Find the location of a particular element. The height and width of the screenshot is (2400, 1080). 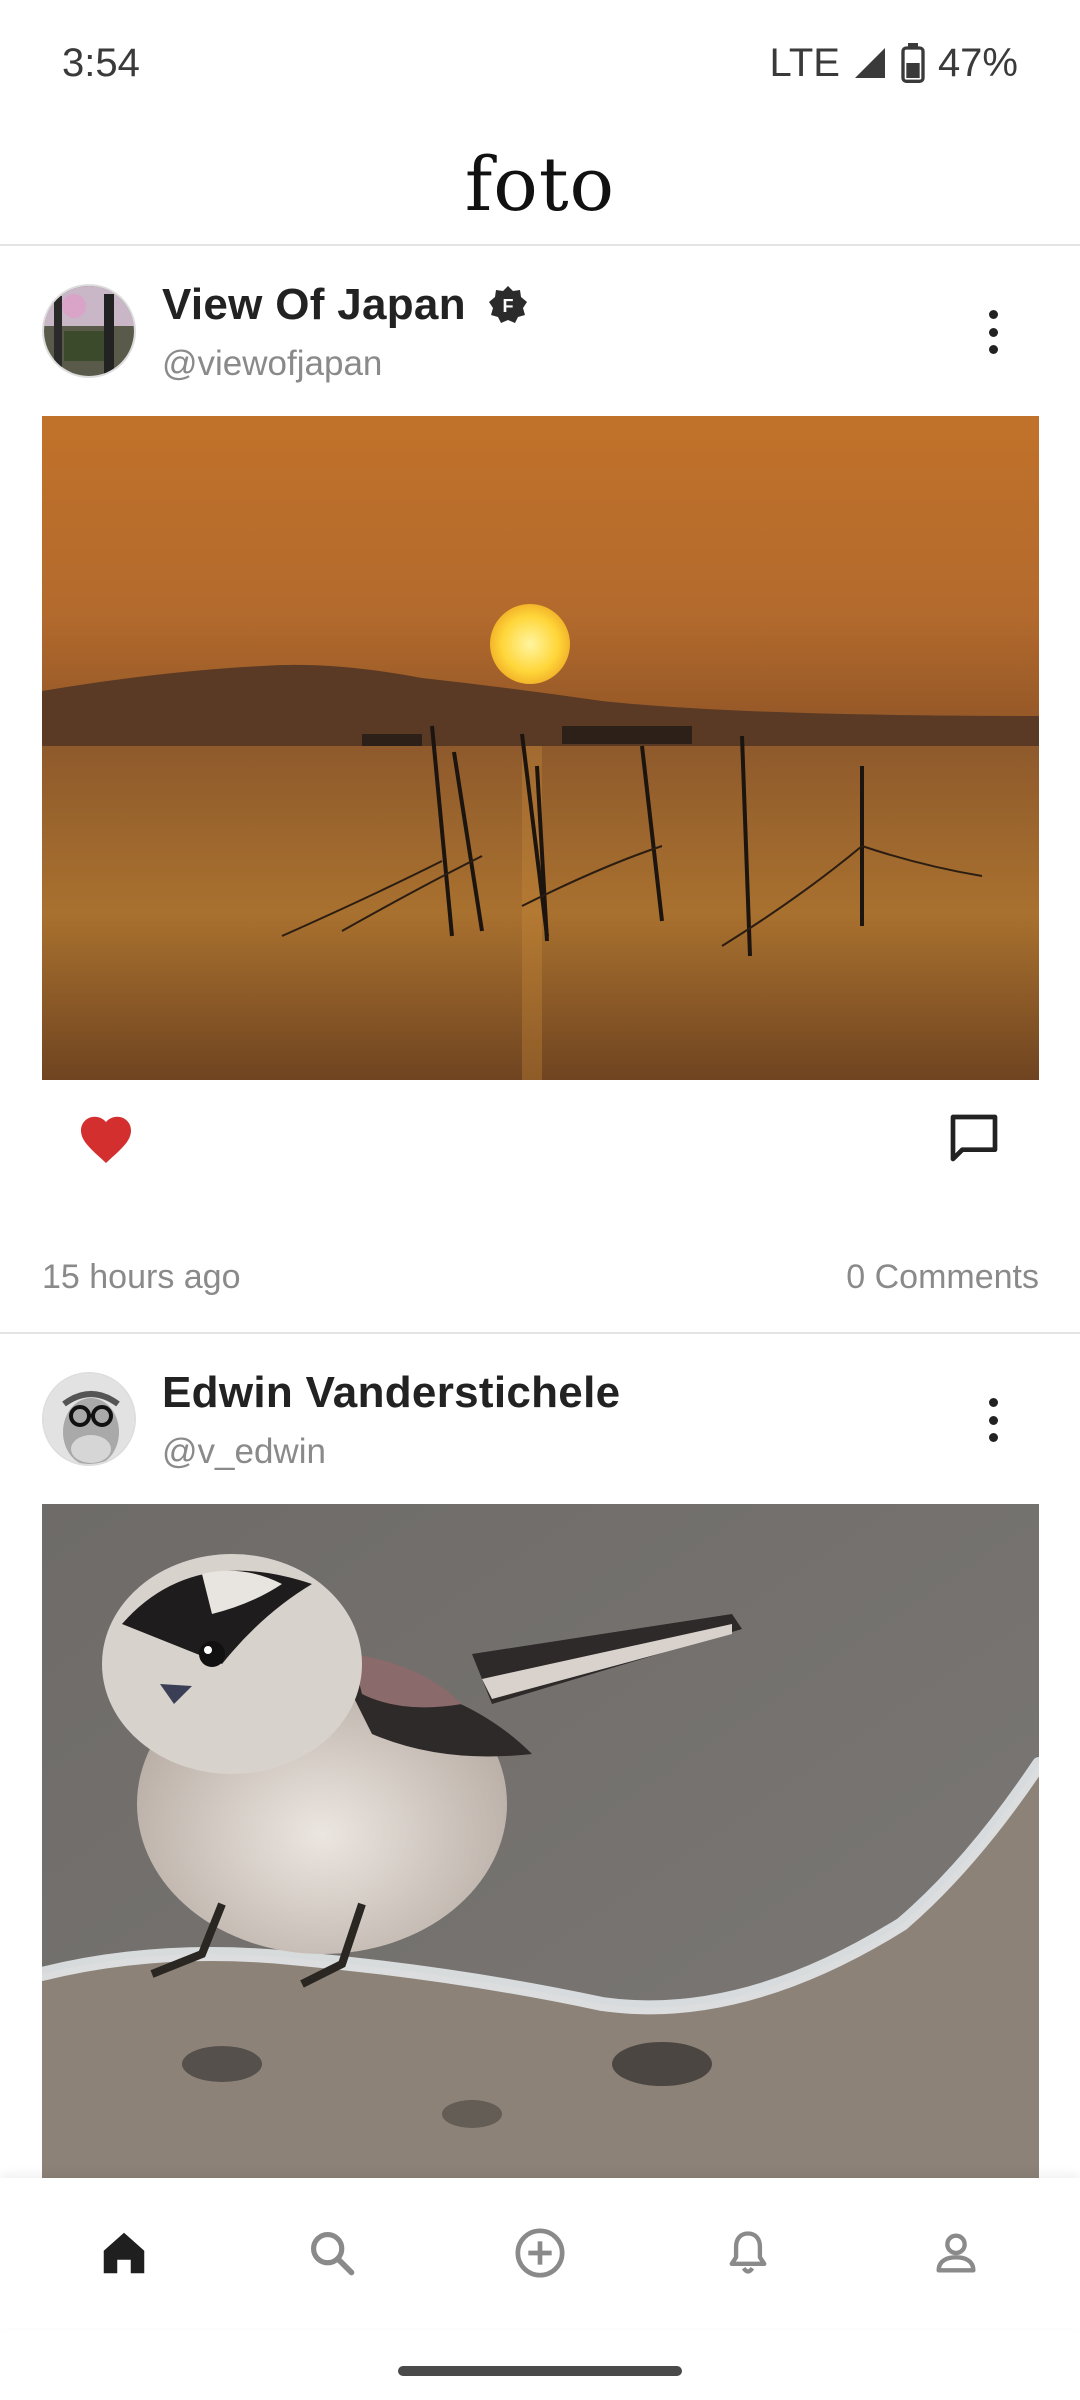

status-time: 3:54 is located at coordinates (101, 62).